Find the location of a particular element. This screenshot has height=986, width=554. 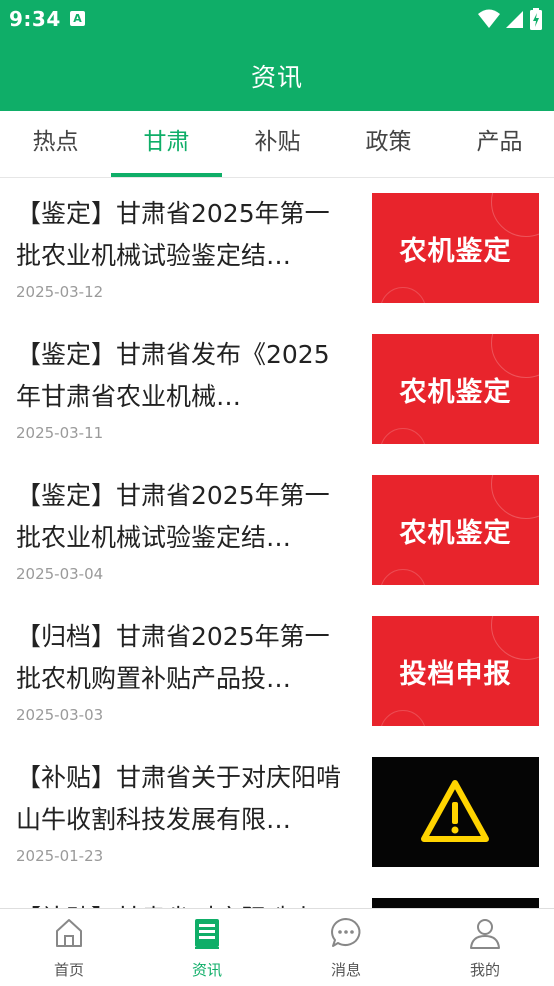

bottom-nav: 首页 资讯 消息 我的 is located at coordinates (277, 947).